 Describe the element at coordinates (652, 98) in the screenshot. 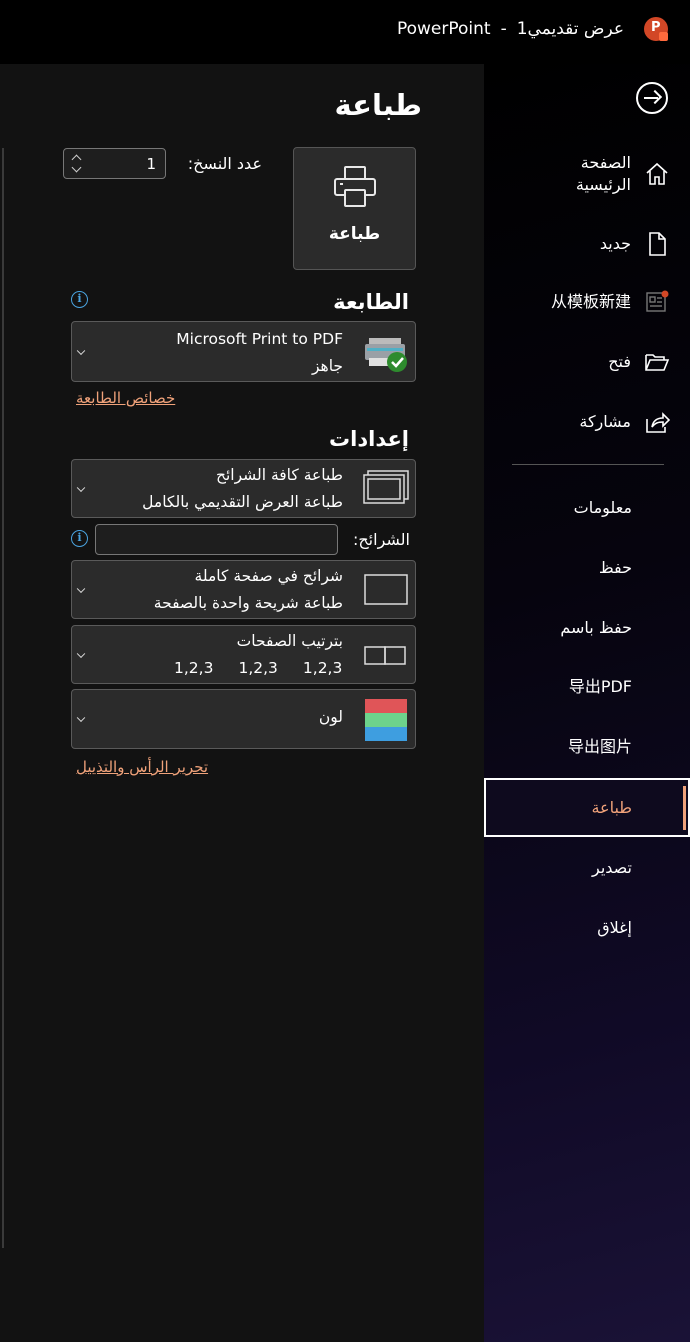

I see `back-arrow-icon` at that location.